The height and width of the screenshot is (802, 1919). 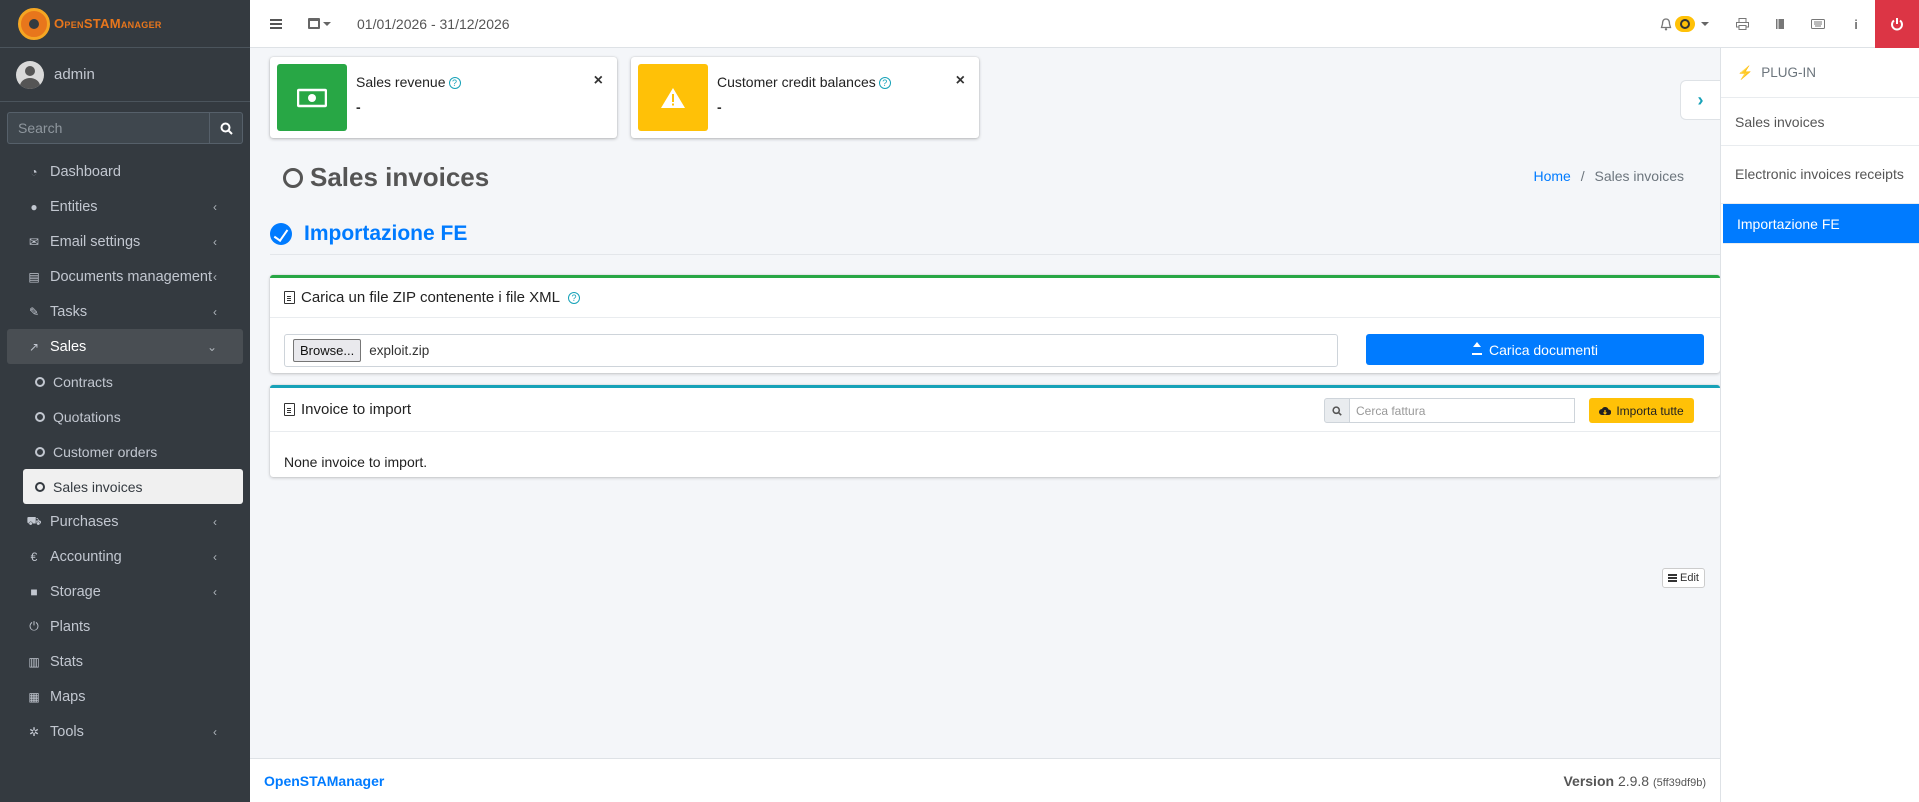 What do you see at coordinates (1535, 349) in the screenshot?
I see `upload-documents-button: Carica documenti` at bounding box center [1535, 349].